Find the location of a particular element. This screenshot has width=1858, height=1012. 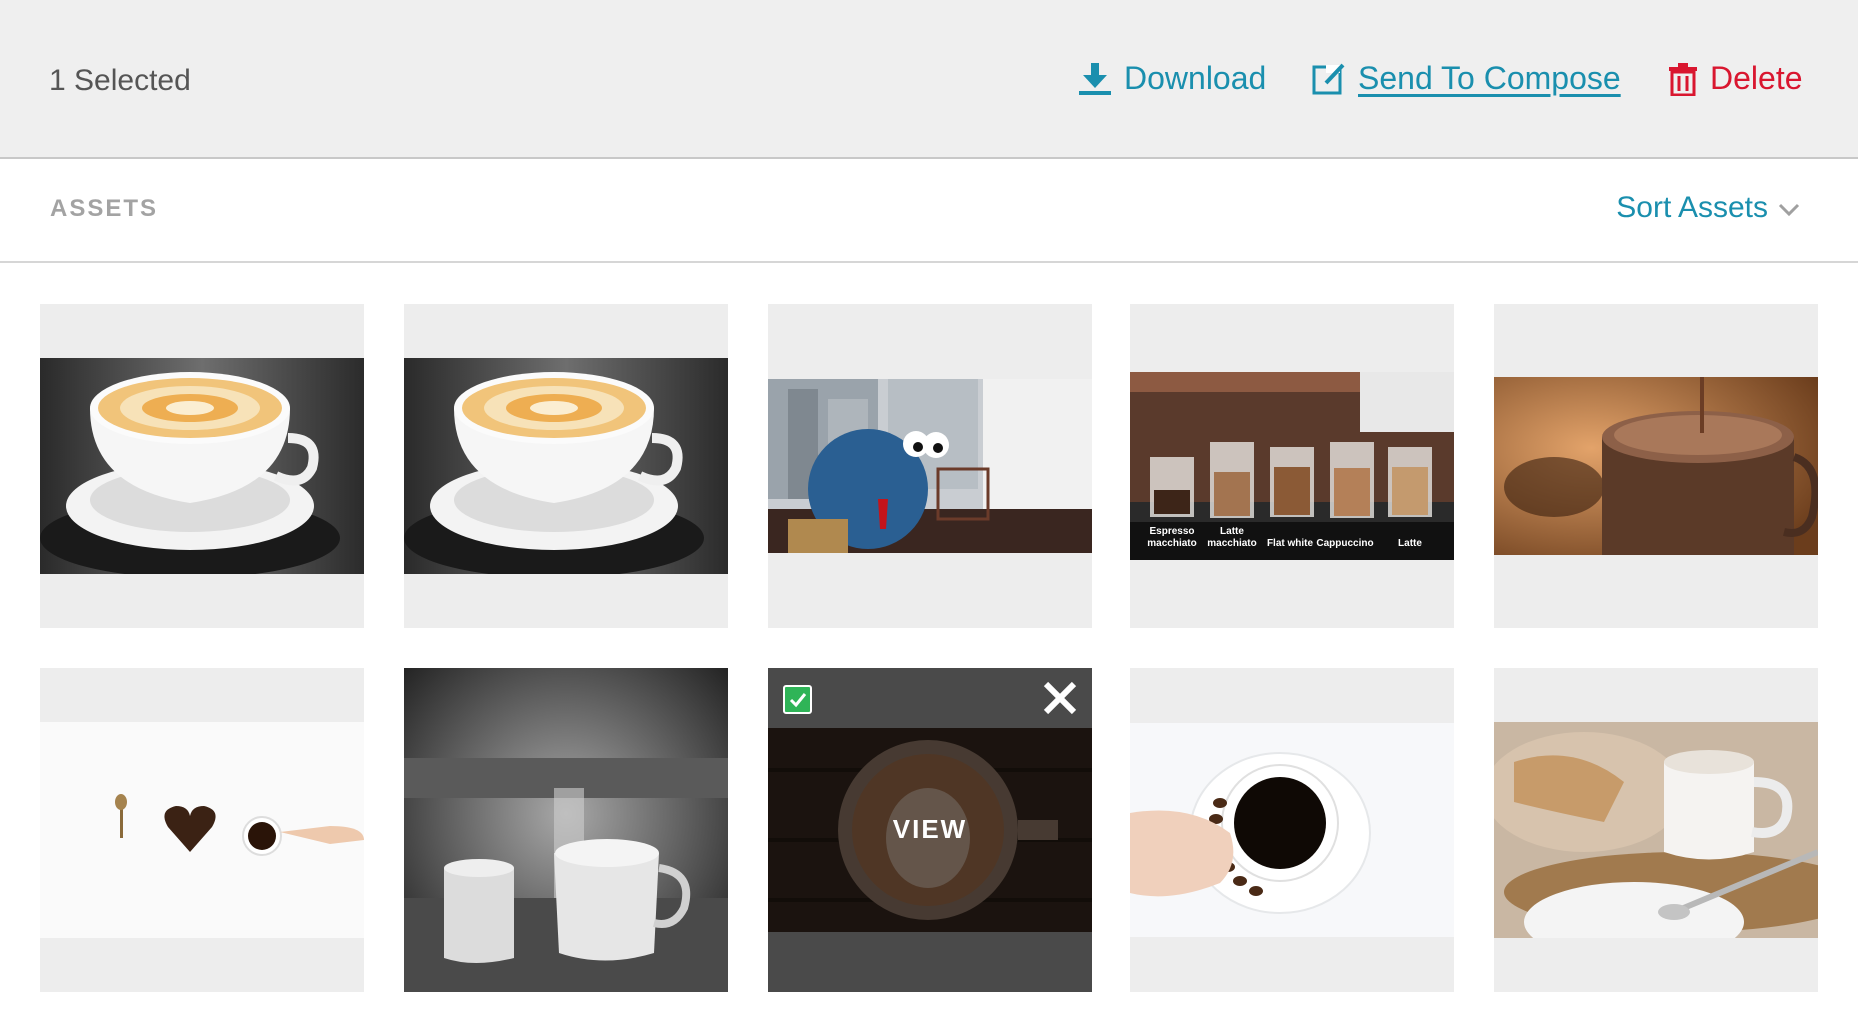

caption-espresso-macchiato: Espresso macchiato is located at coordinates (1172, 537).